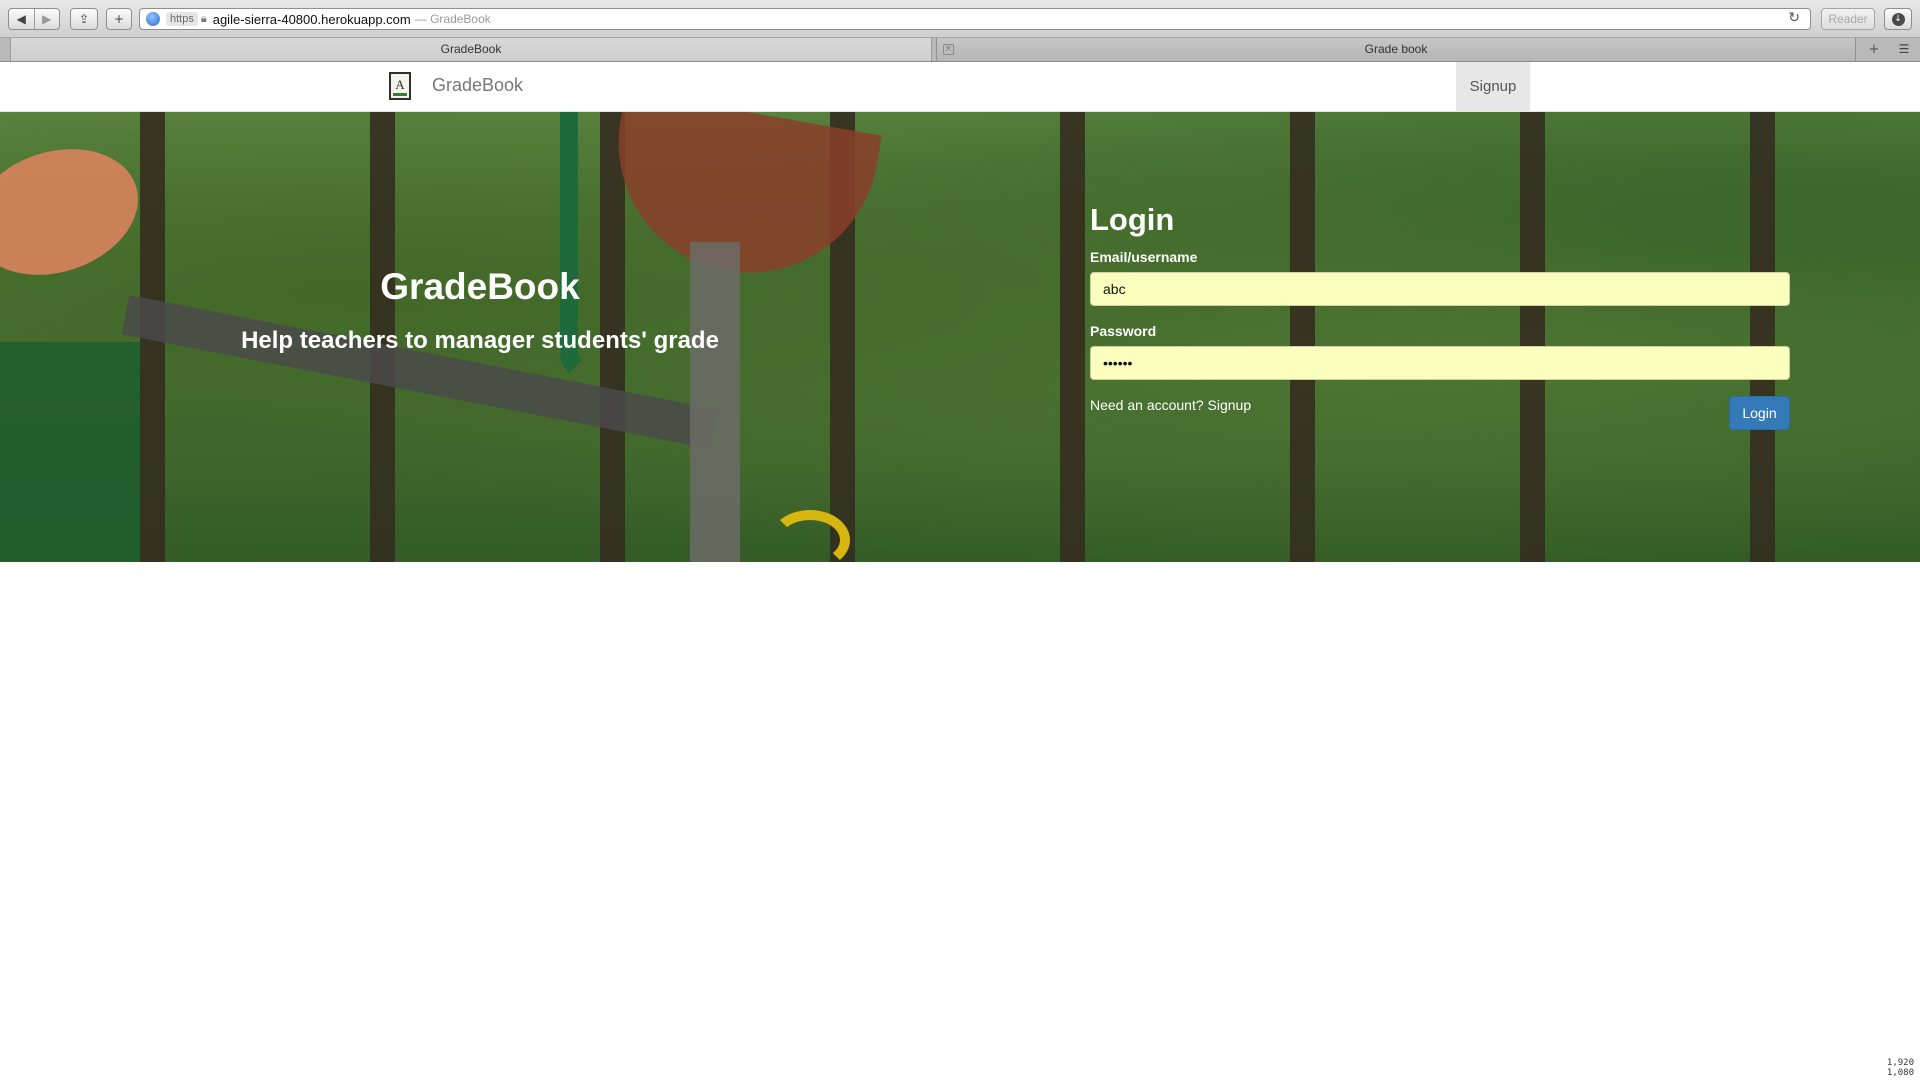 The width and height of the screenshot is (1920, 1080). Describe the element at coordinates (480, 286) in the screenshot. I see `hero-title: GradeBook` at that location.